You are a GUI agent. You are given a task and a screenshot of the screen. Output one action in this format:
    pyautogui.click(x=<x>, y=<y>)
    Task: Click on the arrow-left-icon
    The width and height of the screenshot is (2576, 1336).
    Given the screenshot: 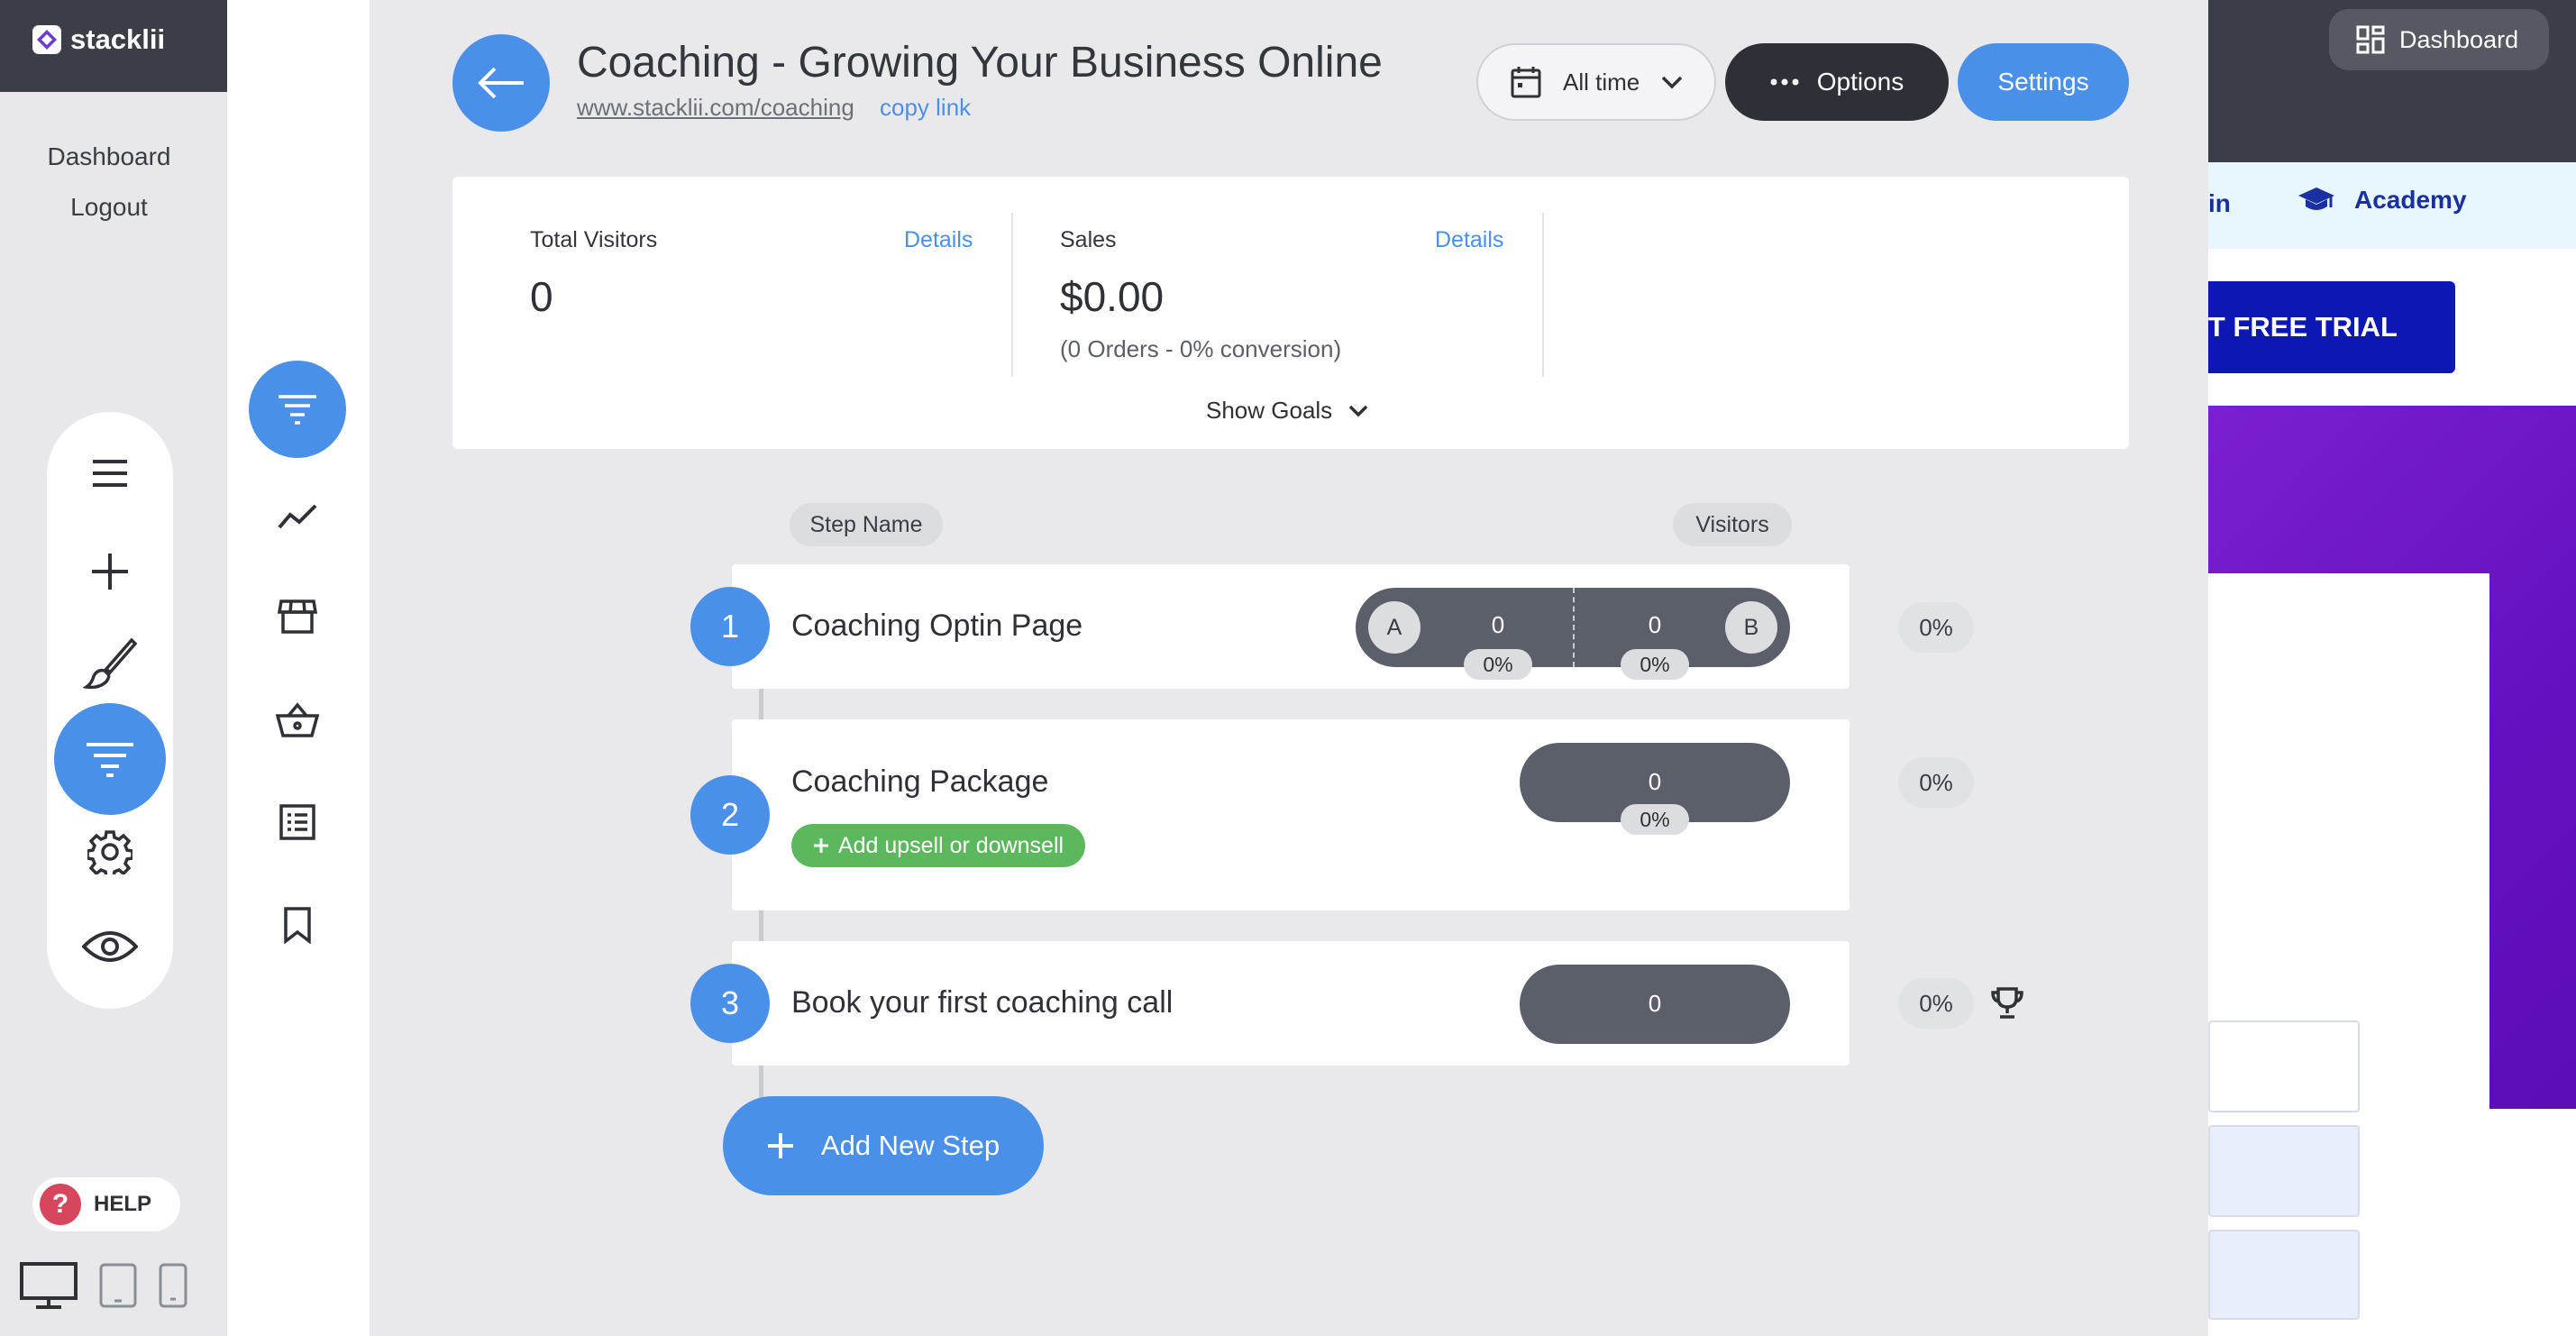 What is the action you would take?
    pyautogui.click(x=501, y=83)
    